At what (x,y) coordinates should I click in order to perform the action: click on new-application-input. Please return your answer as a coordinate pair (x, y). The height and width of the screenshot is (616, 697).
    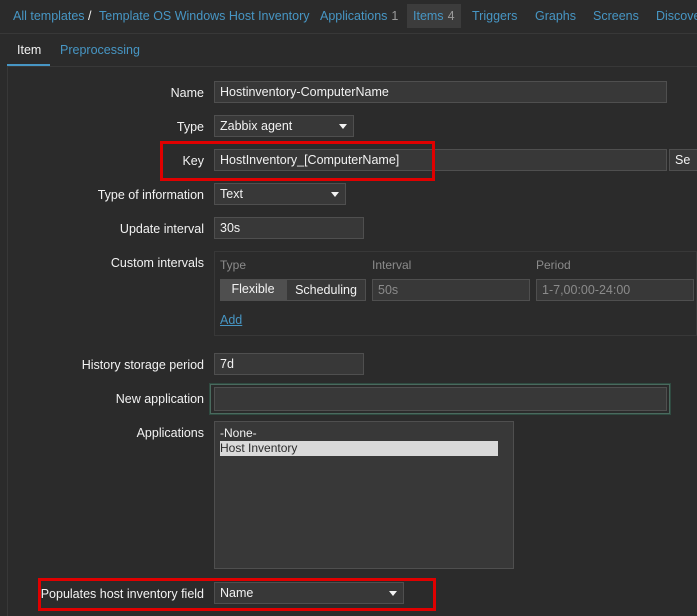
    Looking at the image, I should click on (440, 399).